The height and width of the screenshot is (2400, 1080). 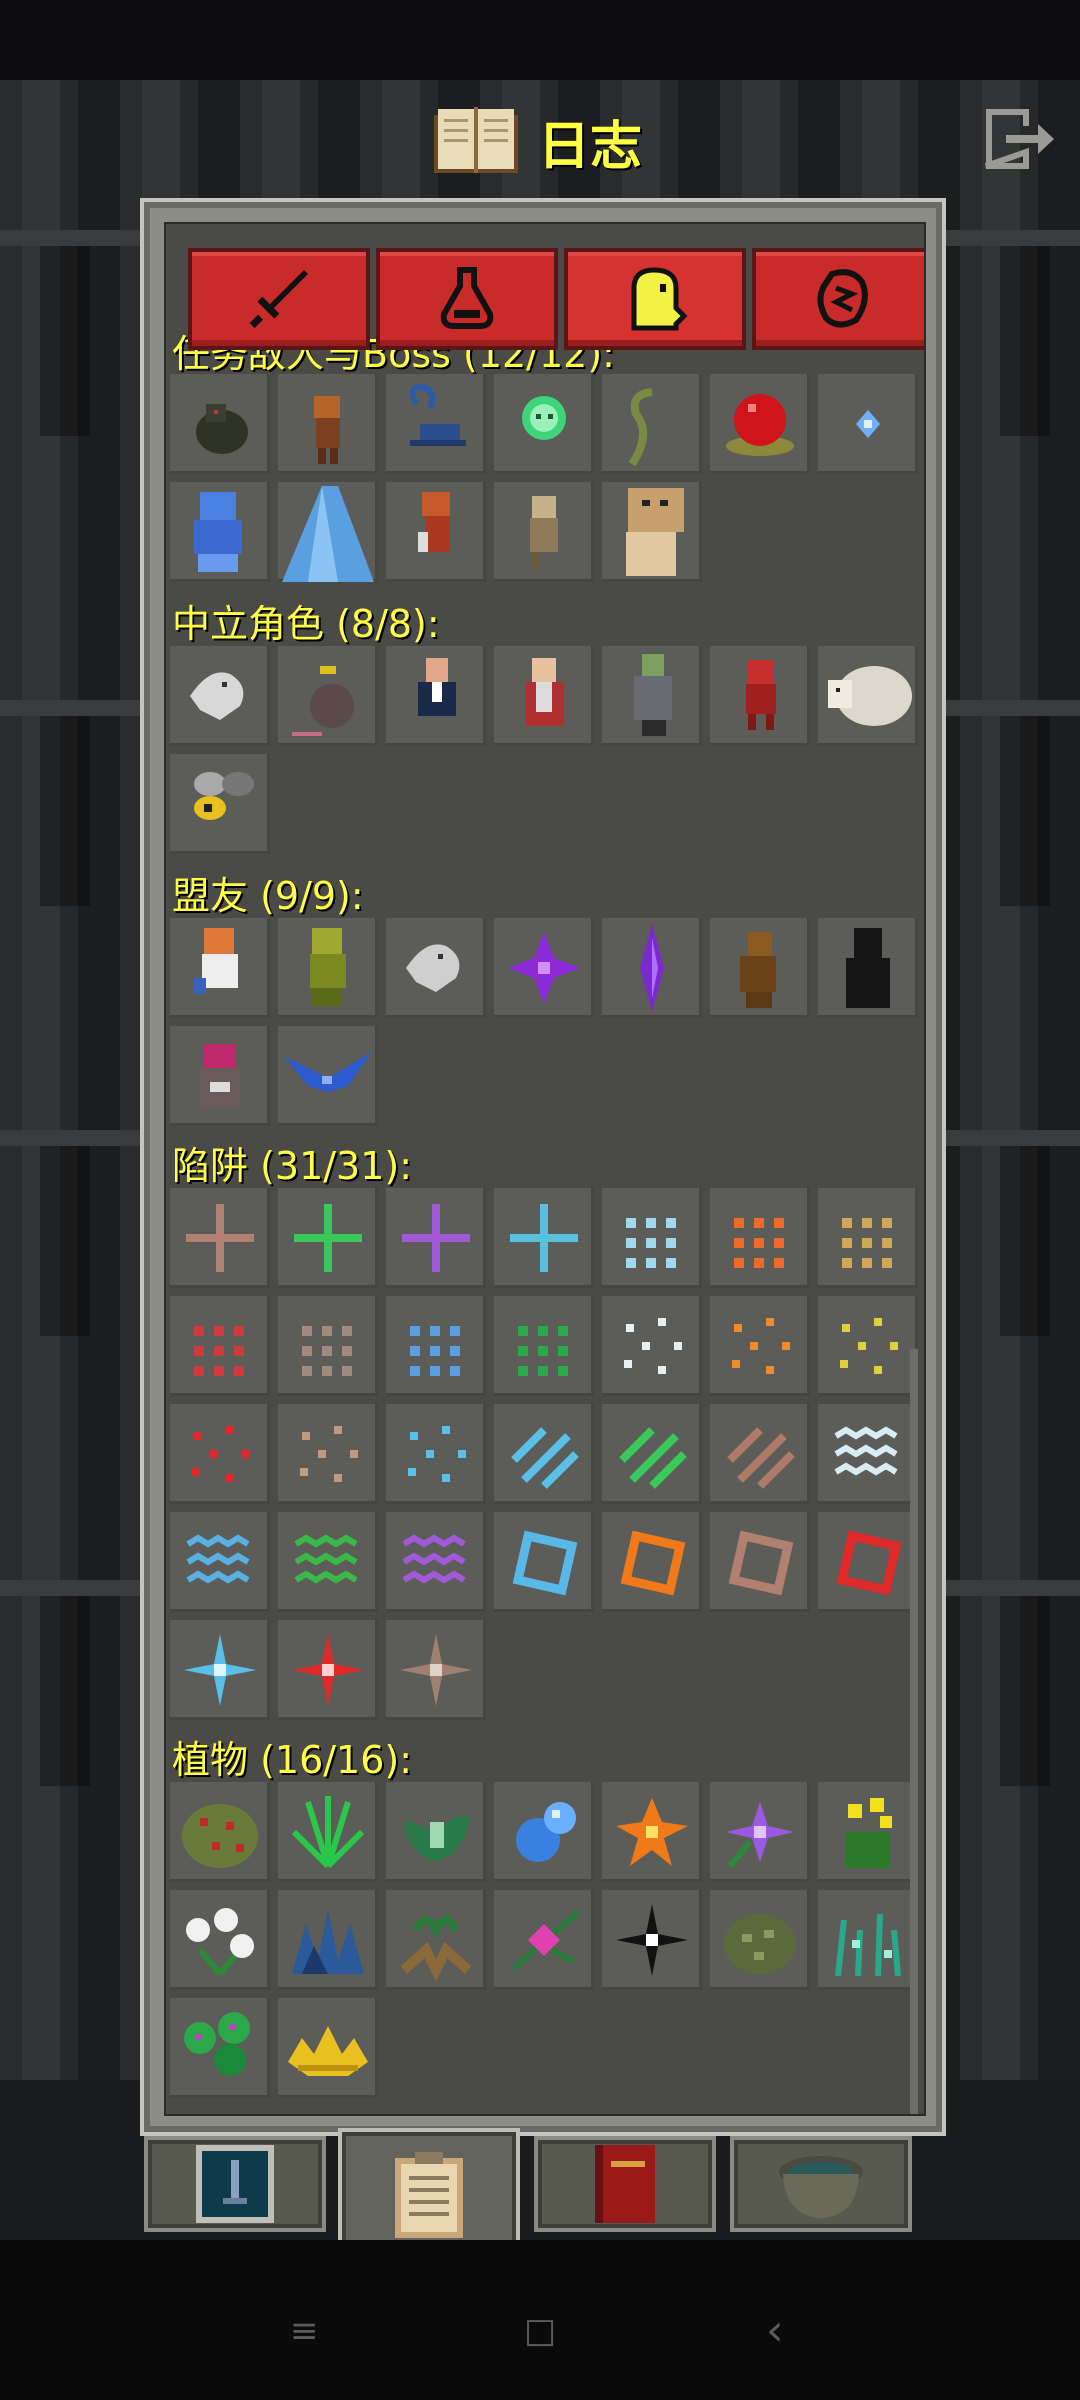 I want to click on crystal-orb-entry, so click(x=760, y=424).